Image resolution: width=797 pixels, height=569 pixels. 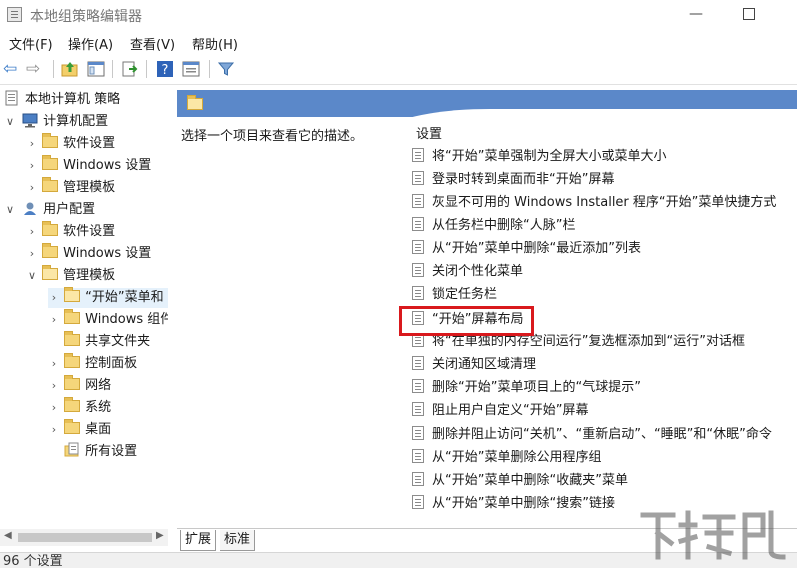 I want to click on filter-icon, so click(x=226, y=69).